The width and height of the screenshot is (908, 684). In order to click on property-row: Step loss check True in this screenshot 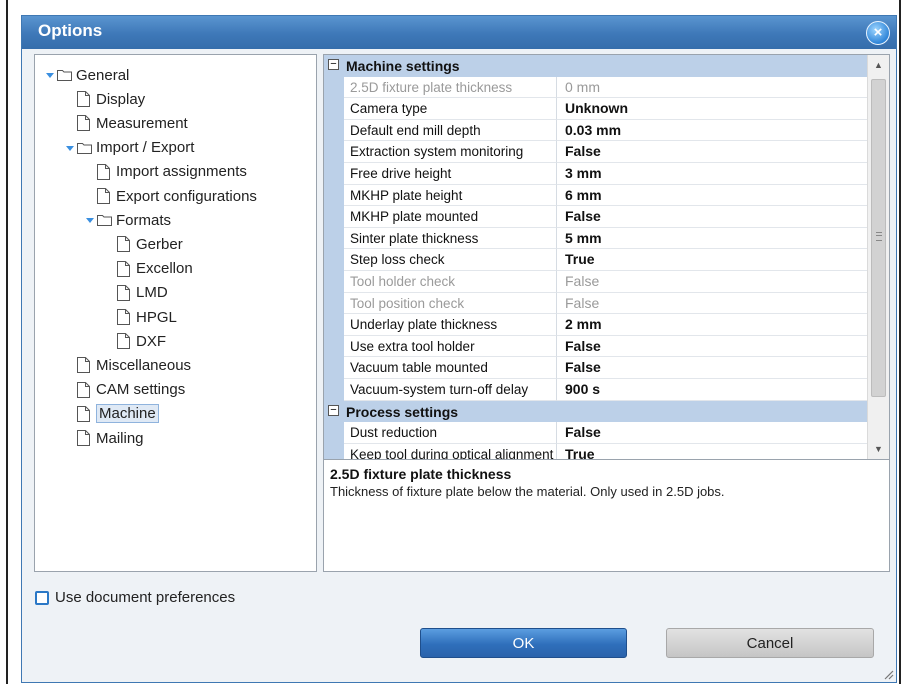, I will do `click(595, 260)`.